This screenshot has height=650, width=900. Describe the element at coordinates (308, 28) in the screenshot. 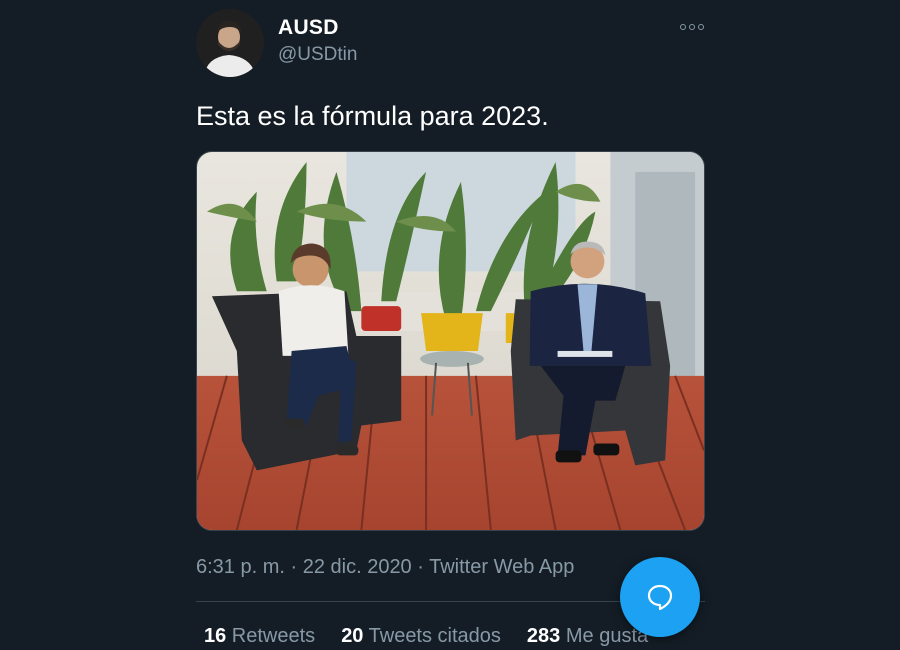

I see `author-display-name: AUSD` at that location.